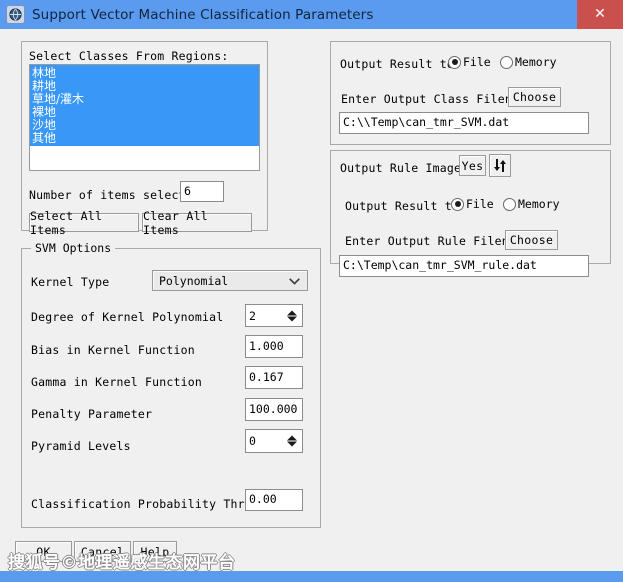  Describe the element at coordinates (274, 500) in the screenshot. I see `probability-threshold-field: 0.00` at that location.